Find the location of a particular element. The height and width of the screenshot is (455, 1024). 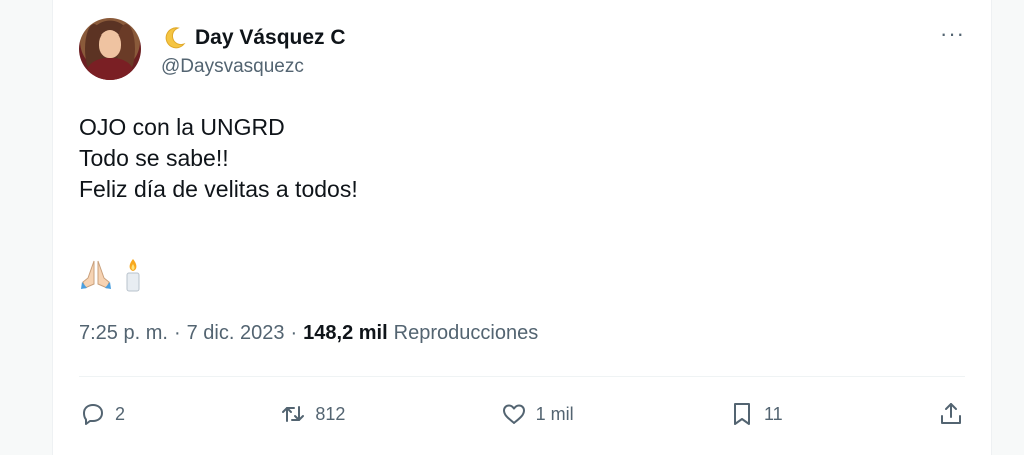

action-bar: 2 812 1 mil 11 is located at coordinates (522, 414).